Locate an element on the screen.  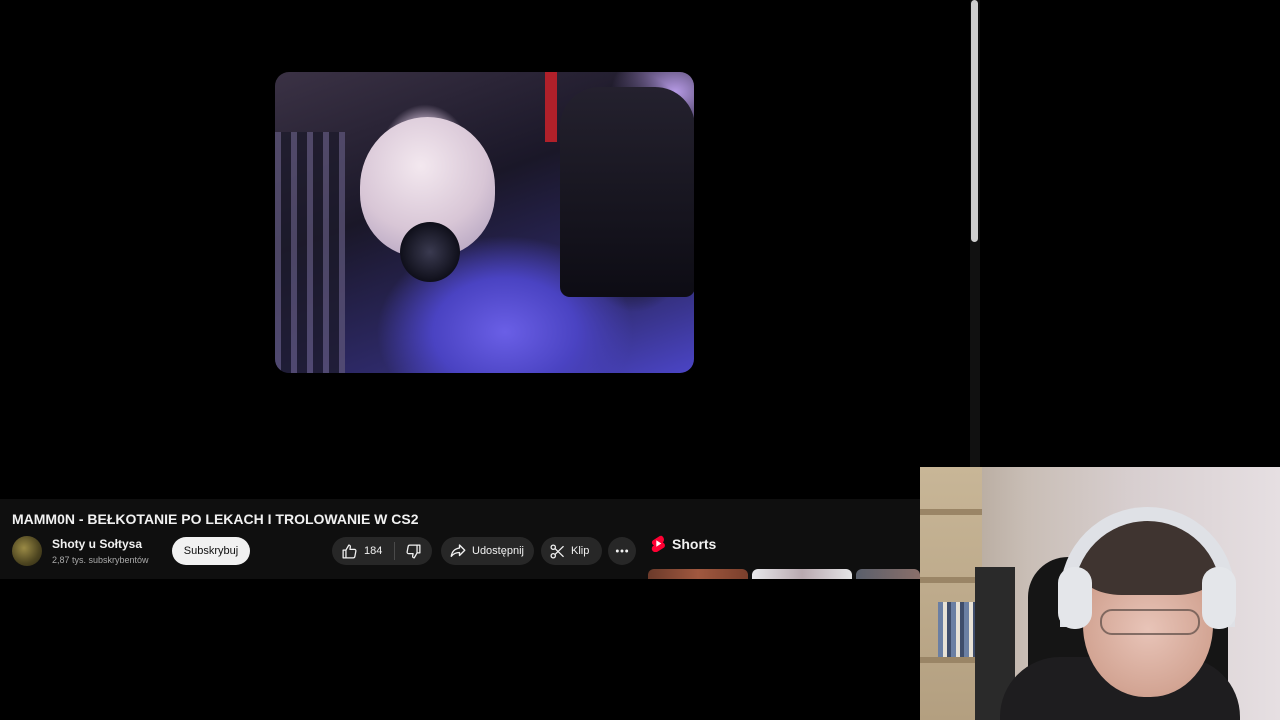
video-headphone is located at coordinates (430, 252).